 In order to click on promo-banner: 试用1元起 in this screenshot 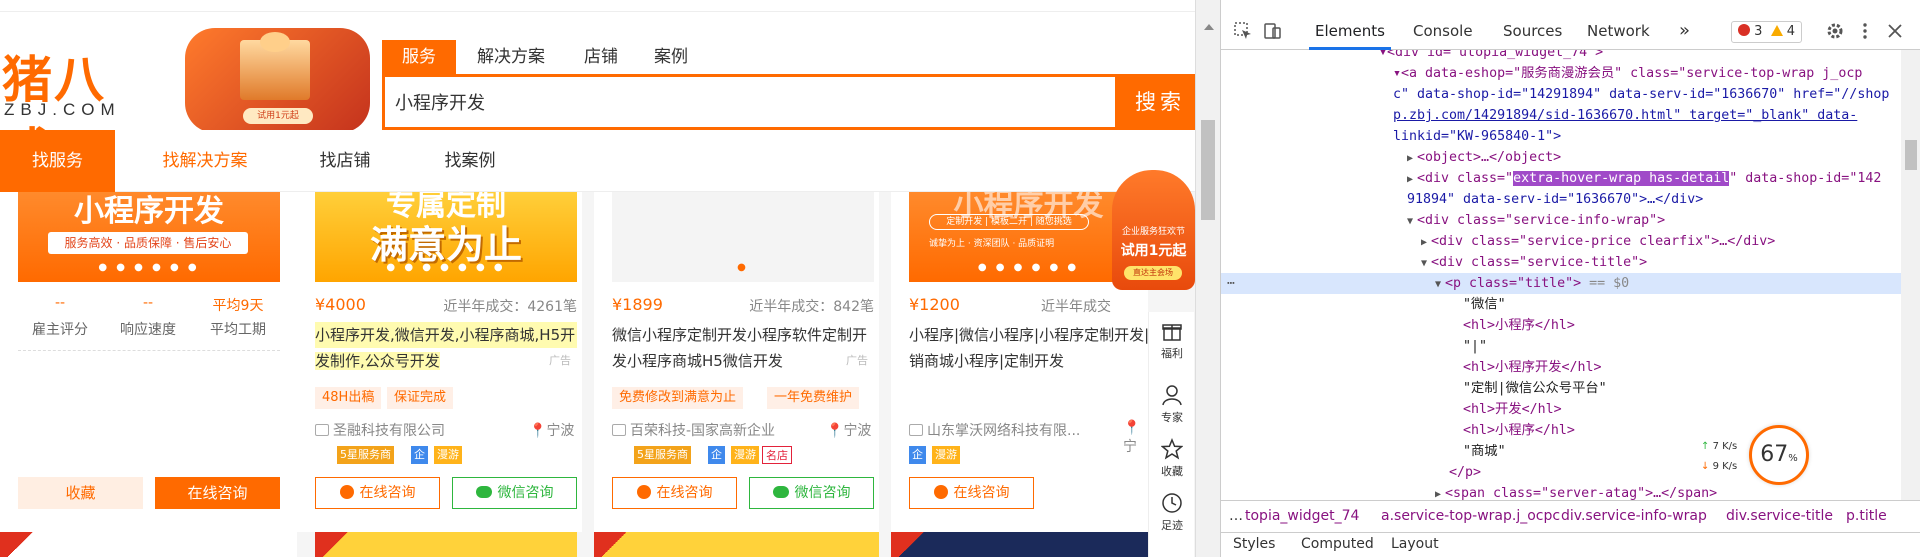, I will do `click(277, 80)`.